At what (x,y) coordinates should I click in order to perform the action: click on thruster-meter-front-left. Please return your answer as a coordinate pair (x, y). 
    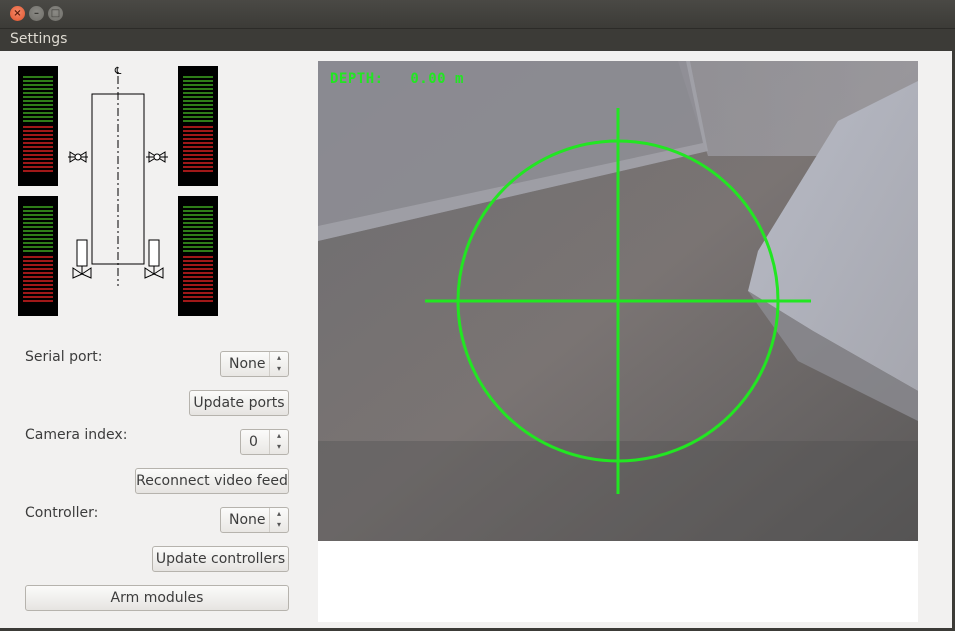
    Looking at the image, I should click on (38, 126).